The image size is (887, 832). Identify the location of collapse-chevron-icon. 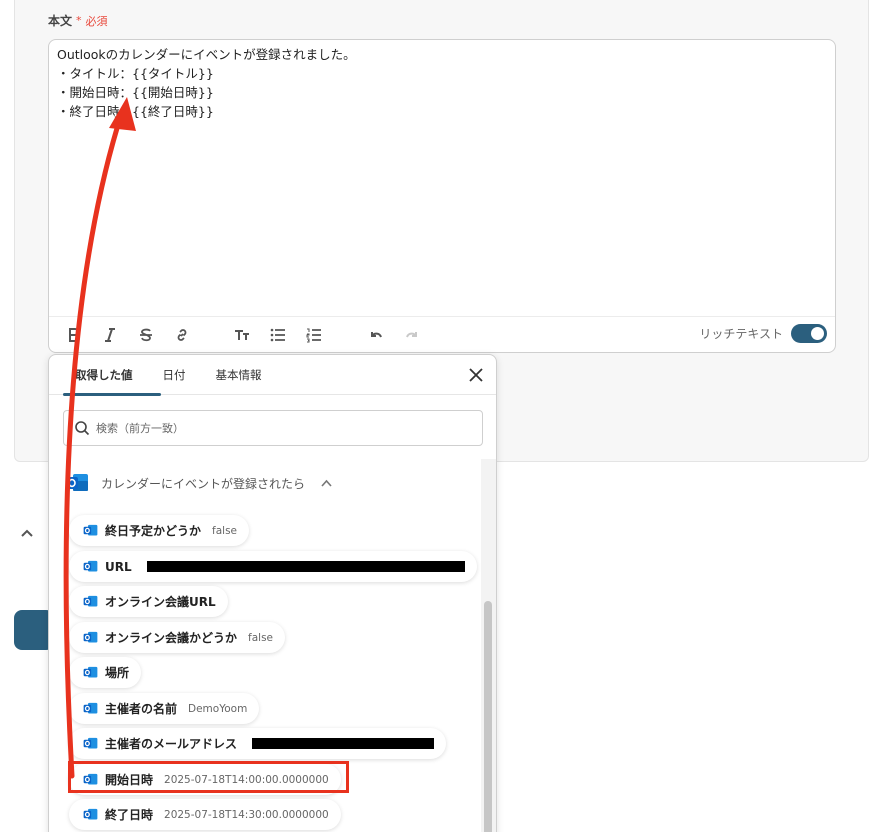
(27, 534).